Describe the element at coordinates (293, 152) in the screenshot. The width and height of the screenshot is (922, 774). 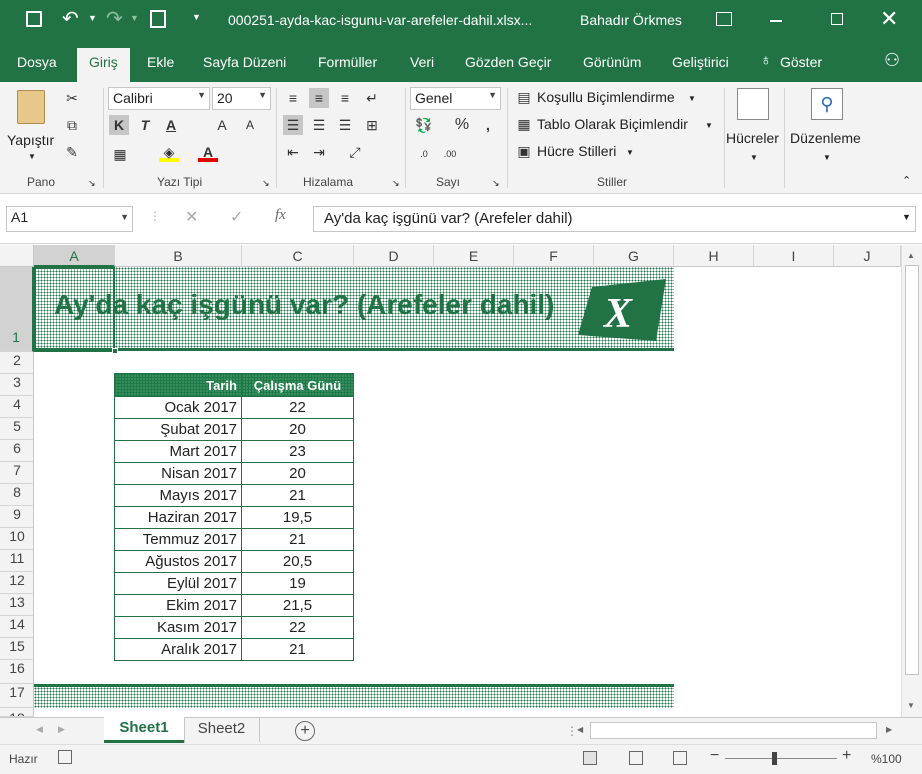
I see `decrease-indent-icon: ⇤` at that location.